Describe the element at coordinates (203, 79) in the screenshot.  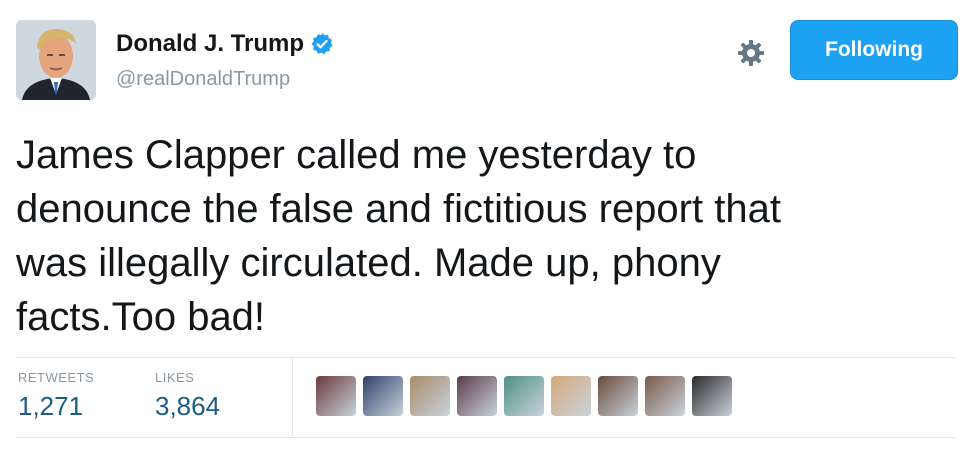
I see `user-handle: @realDonaldTrump` at that location.